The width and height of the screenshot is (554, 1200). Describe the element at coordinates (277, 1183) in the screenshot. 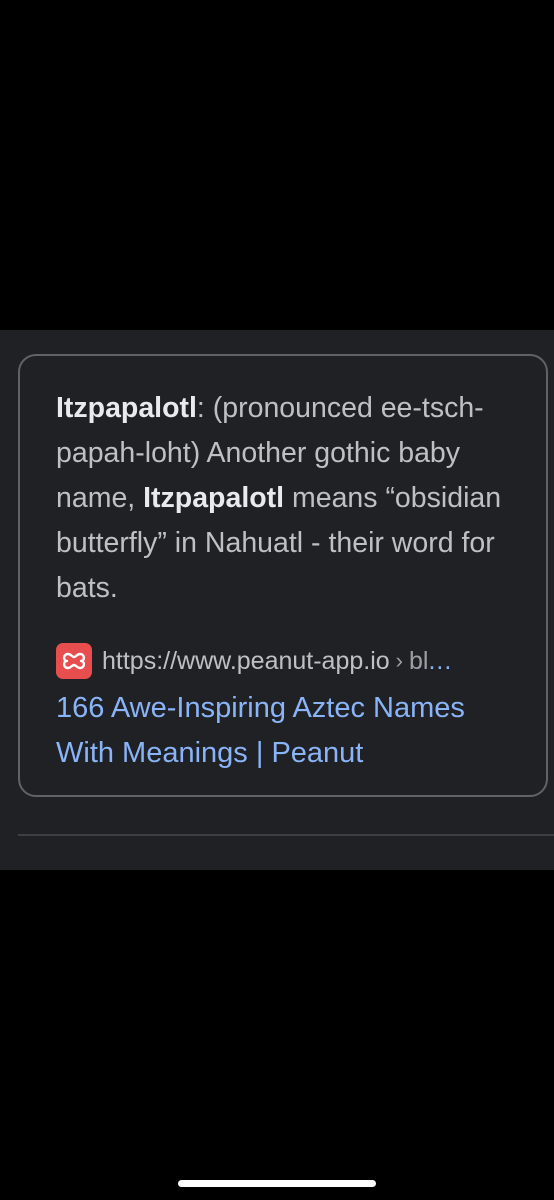

I see `home-indicator` at that location.